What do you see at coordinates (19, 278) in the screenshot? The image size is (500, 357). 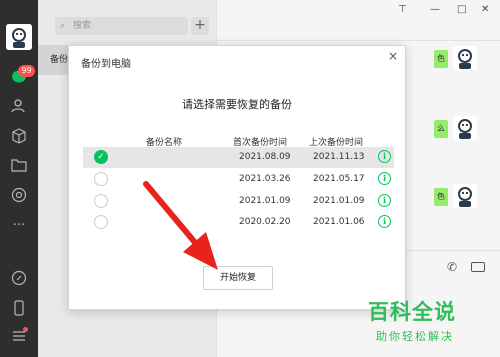 I see `miniprogram-icon` at bounding box center [19, 278].